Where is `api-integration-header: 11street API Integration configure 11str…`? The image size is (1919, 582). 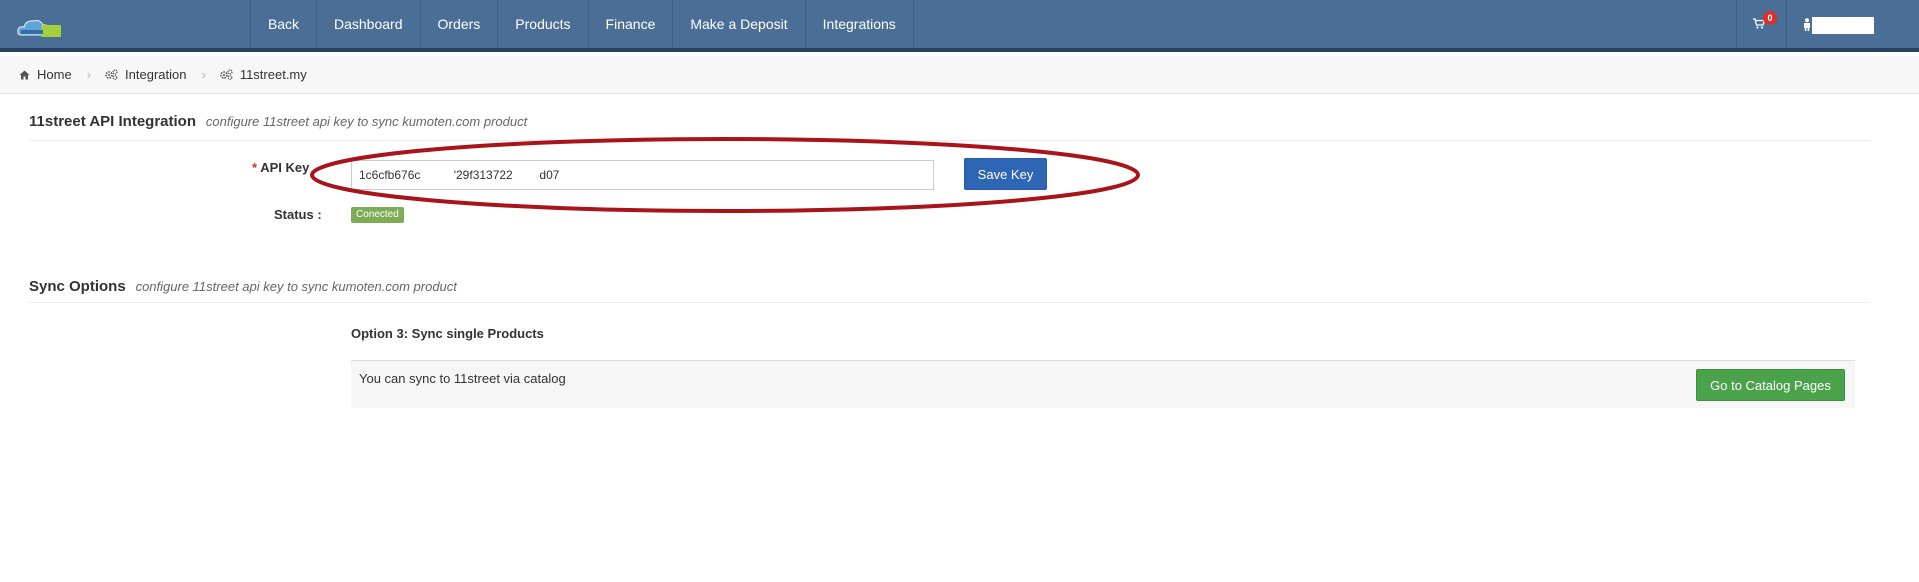
api-integration-header: 11street API Integration configure 11str… is located at coordinates (949, 127).